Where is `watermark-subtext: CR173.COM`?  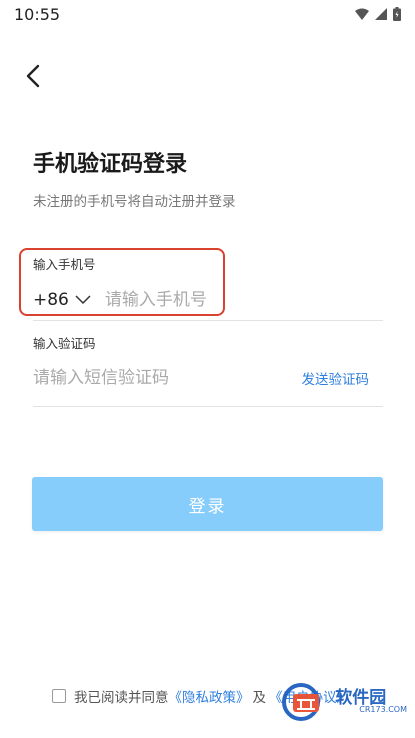
watermark-subtext: CR173.COM is located at coordinates (383, 709).